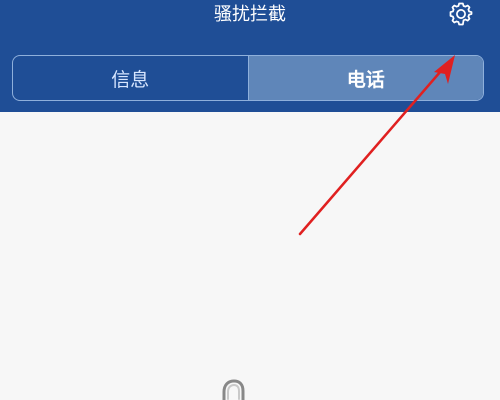  Describe the element at coordinates (233, 389) in the screenshot. I see `empty-state-icon` at that location.